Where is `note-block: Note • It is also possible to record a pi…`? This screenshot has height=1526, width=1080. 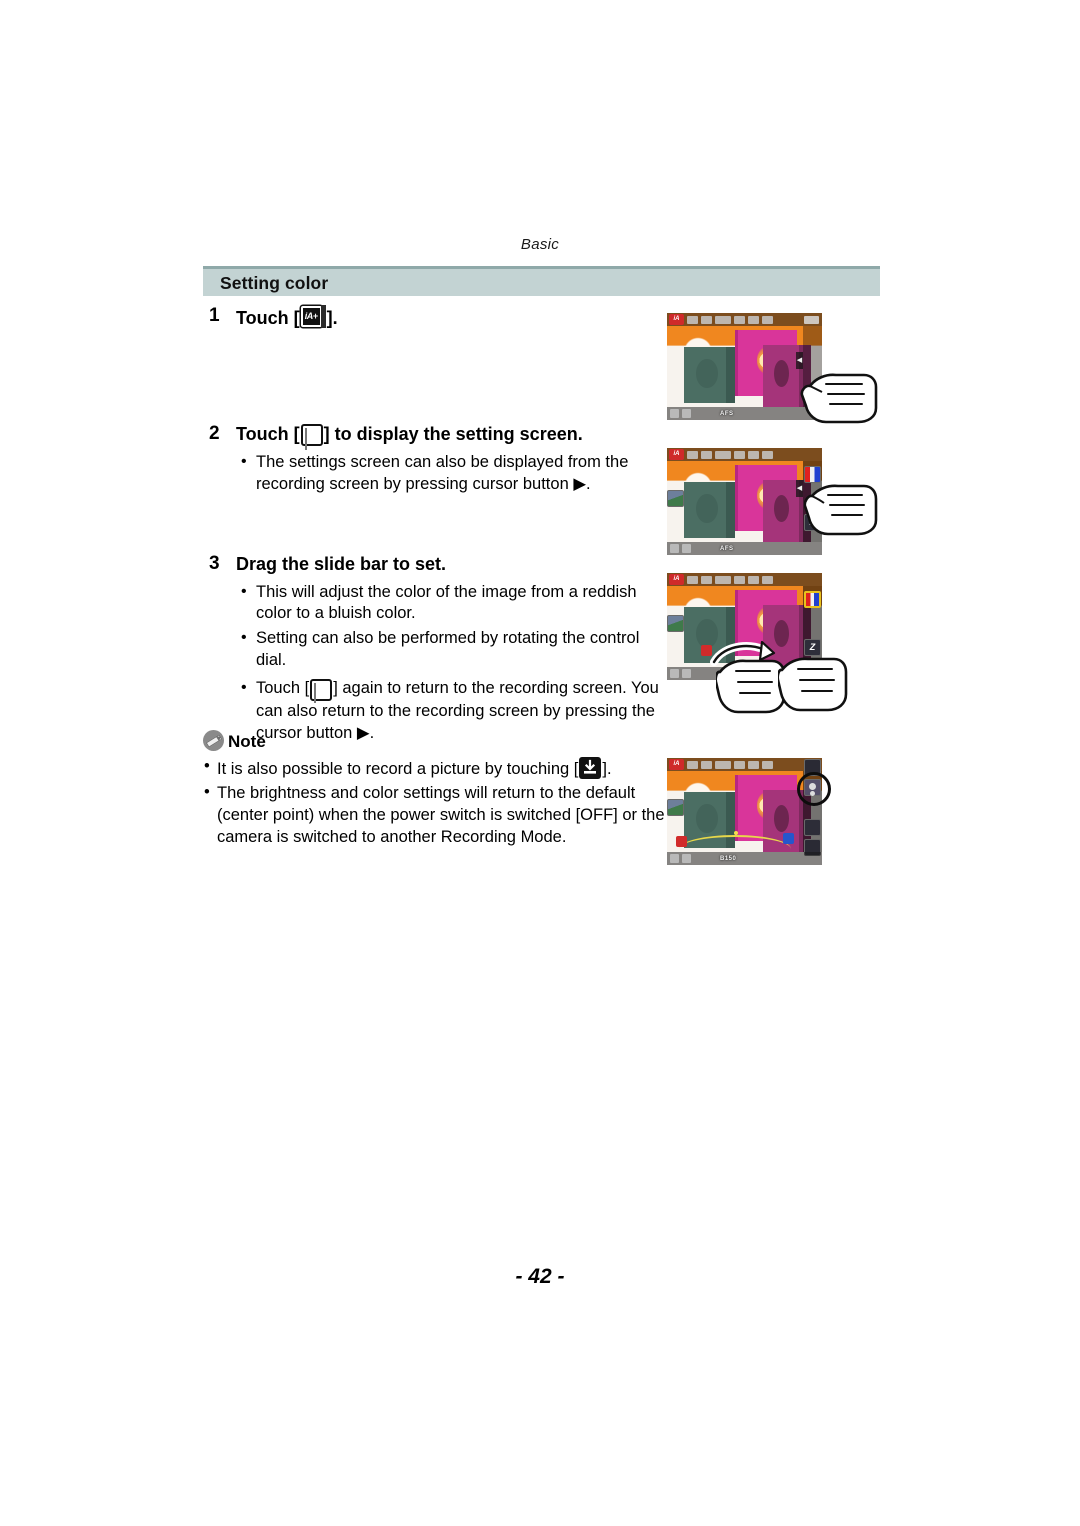 note-block: Note • It is also possible to record a pi… is located at coordinates (438, 790).